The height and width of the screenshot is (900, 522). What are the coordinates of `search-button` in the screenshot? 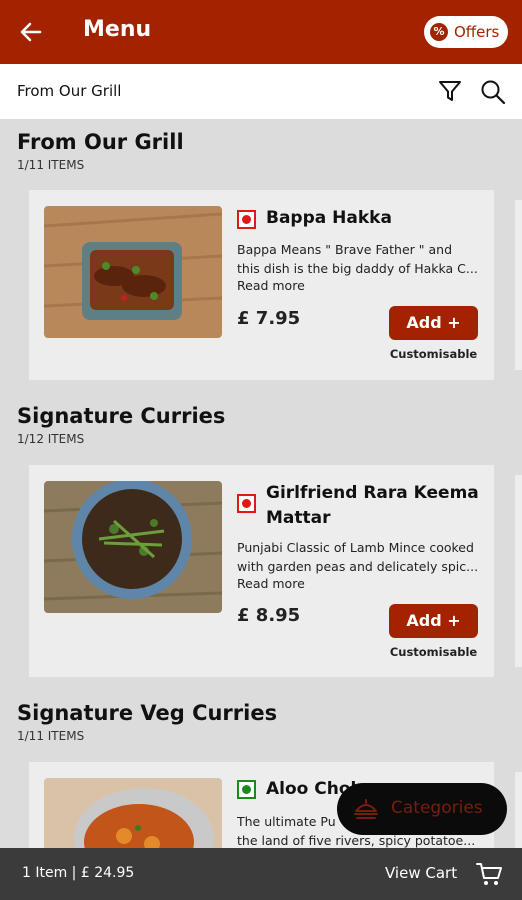 It's located at (493, 94).